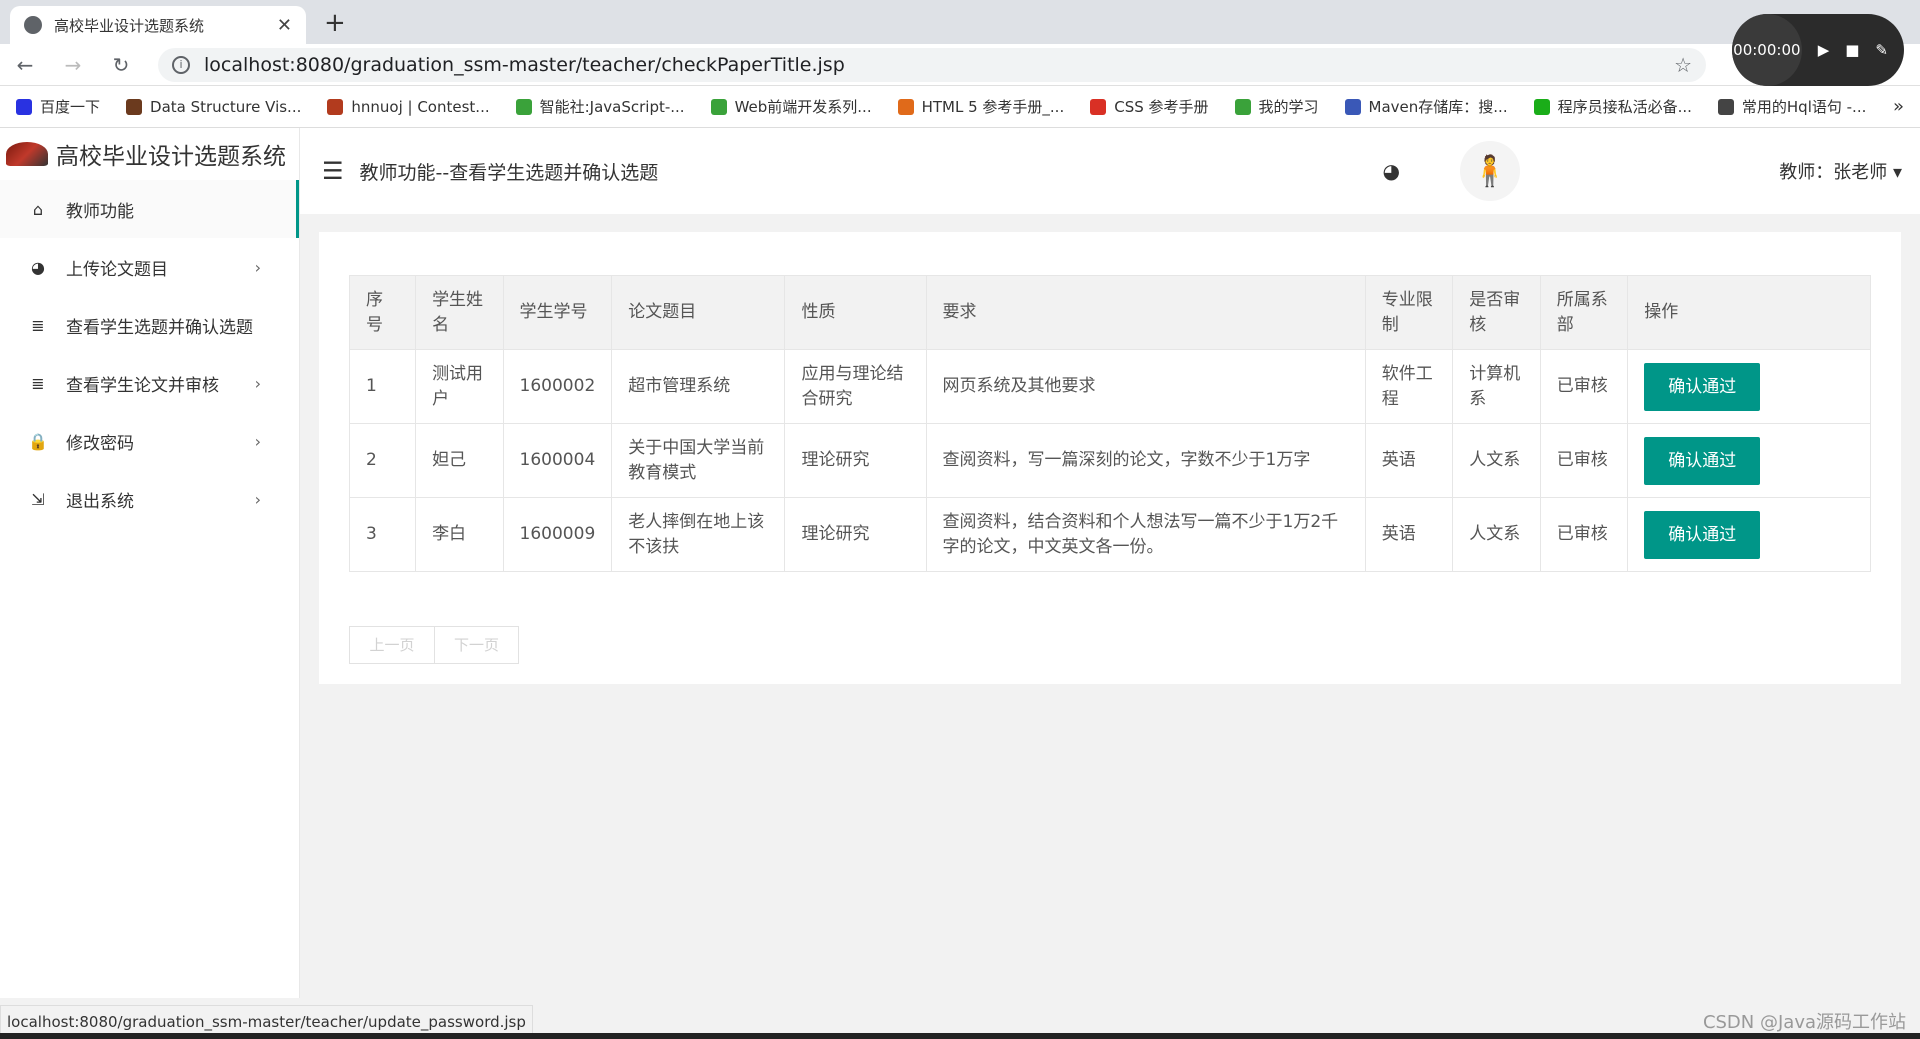 This screenshot has height=1039, width=1920. I want to click on next-page-button: 下一页, so click(476, 645).